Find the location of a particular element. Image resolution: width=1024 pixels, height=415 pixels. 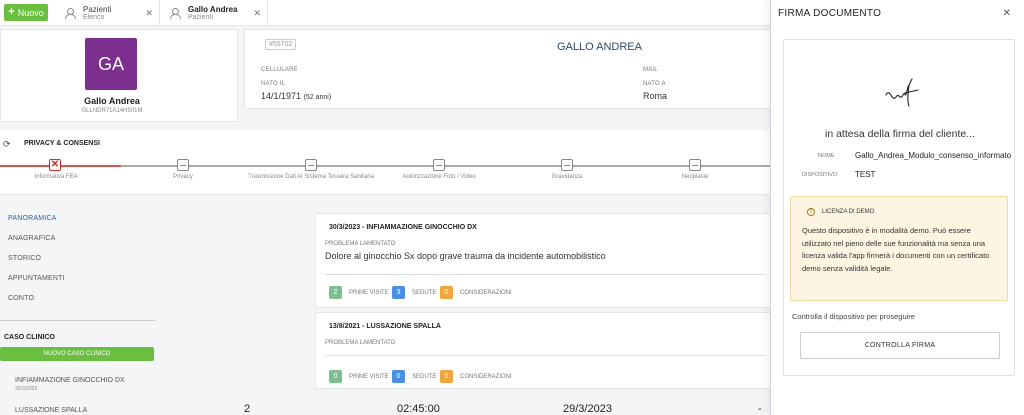

prime-visite-count: 2 is located at coordinates (335, 292).